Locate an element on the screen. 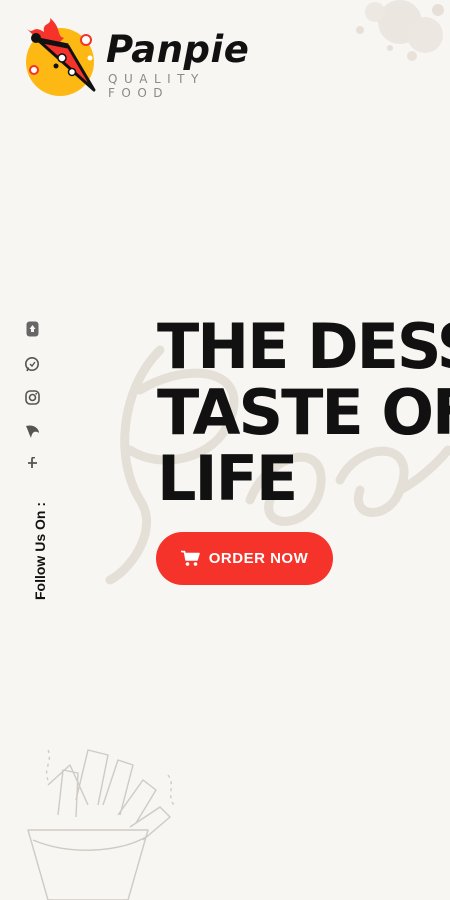 The height and width of the screenshot is (900, 450). fries-illustration is located at coordinates (101, 824).